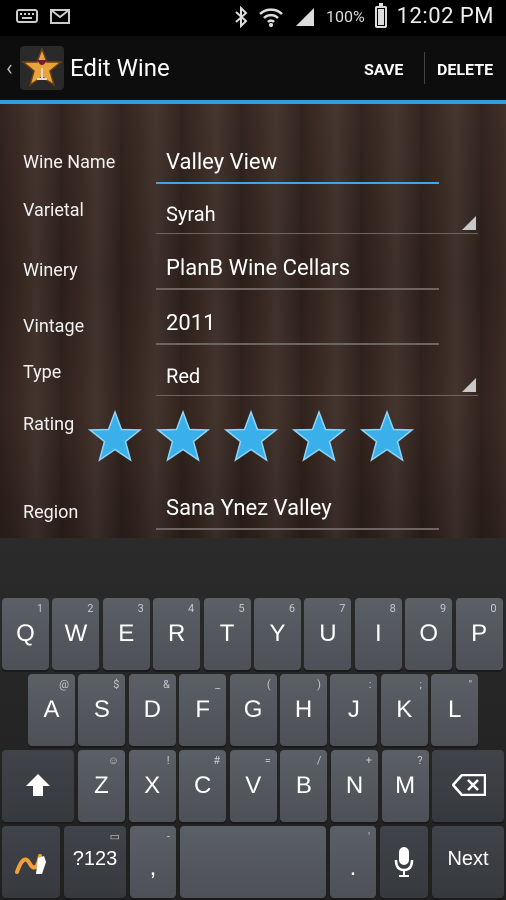 The image size is (506, 900). I want to click on key-hint: #, so click(217, 760).